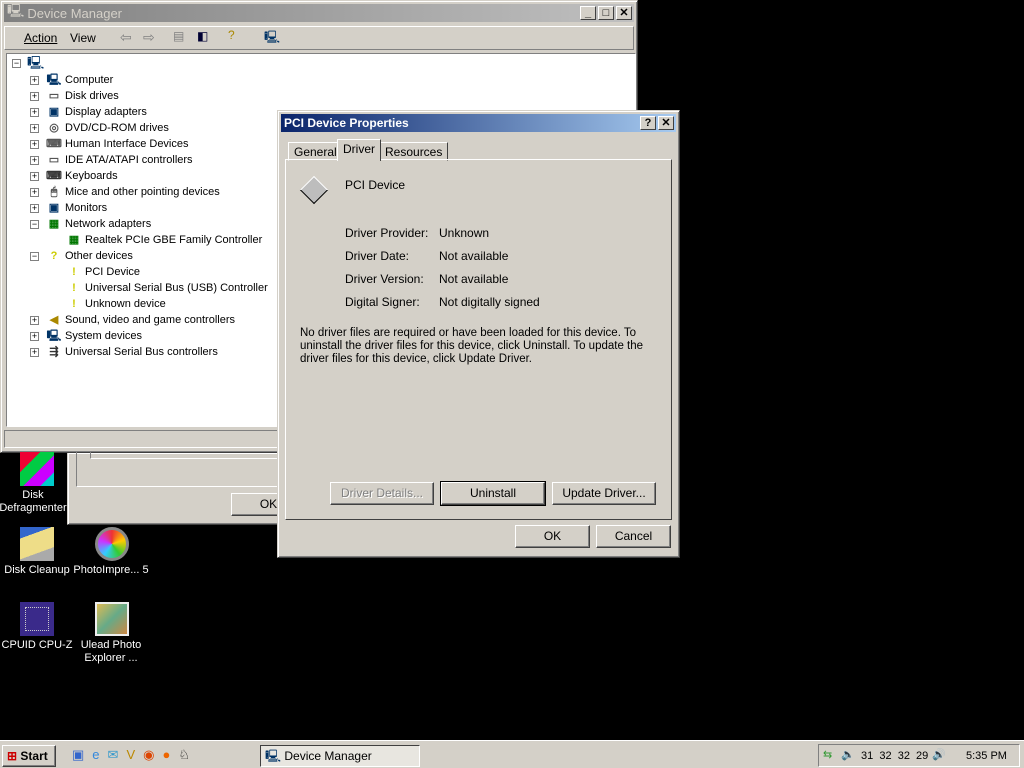 This screenshot has height=768, width=1024. Describe the element at coordinates (359, 150) in the screenshot. I see `tab-driver: Driver` at that location.